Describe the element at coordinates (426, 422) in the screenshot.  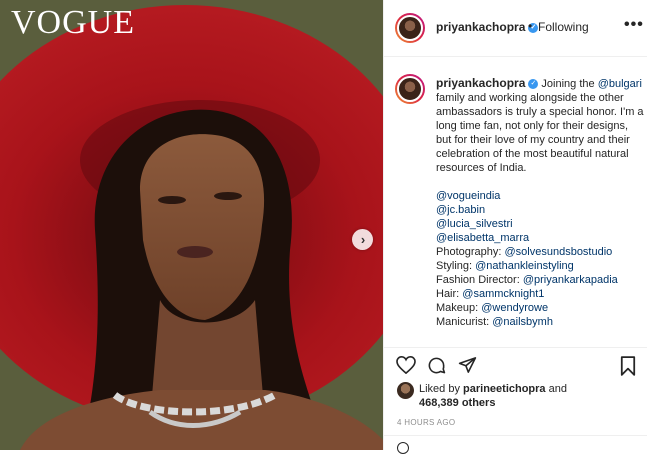
I see `post-timestamp: 4 HOURS AGO` at that location.